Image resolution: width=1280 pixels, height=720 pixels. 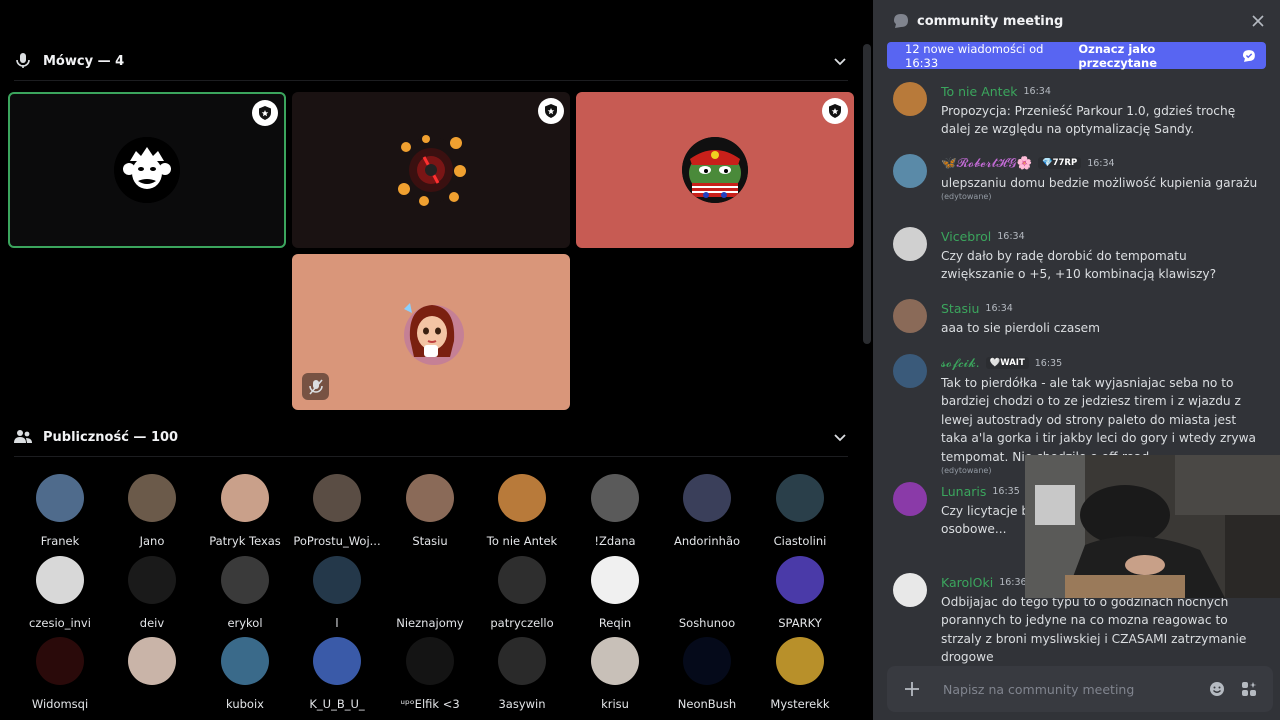 I want to click on speakers-divider, so click(x=431, y=80).